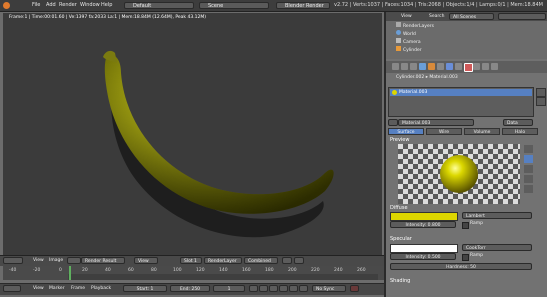 The height and width of the screenshot is (297, 547). What do you see at coordinates (497, 215) in the screenshot?
I see `diffuse-shader-select: Lambert` at bounding box center [497, 215].